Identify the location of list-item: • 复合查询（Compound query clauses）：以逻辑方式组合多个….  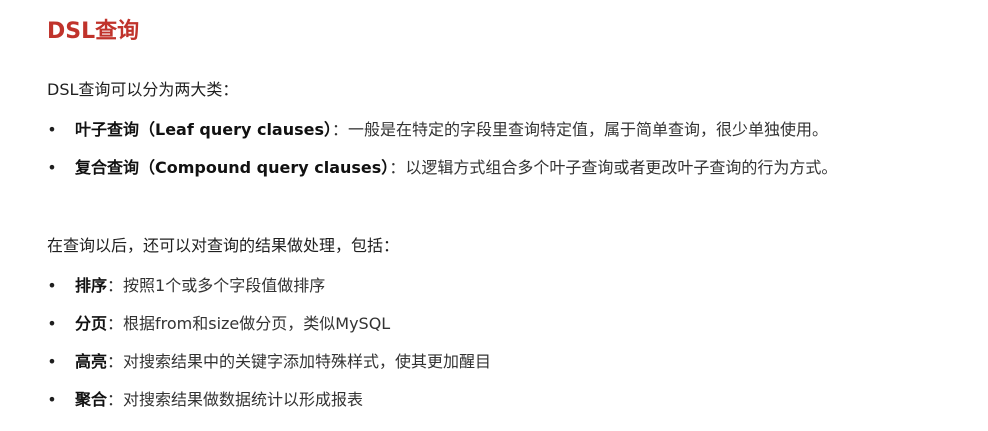
(514, 175).